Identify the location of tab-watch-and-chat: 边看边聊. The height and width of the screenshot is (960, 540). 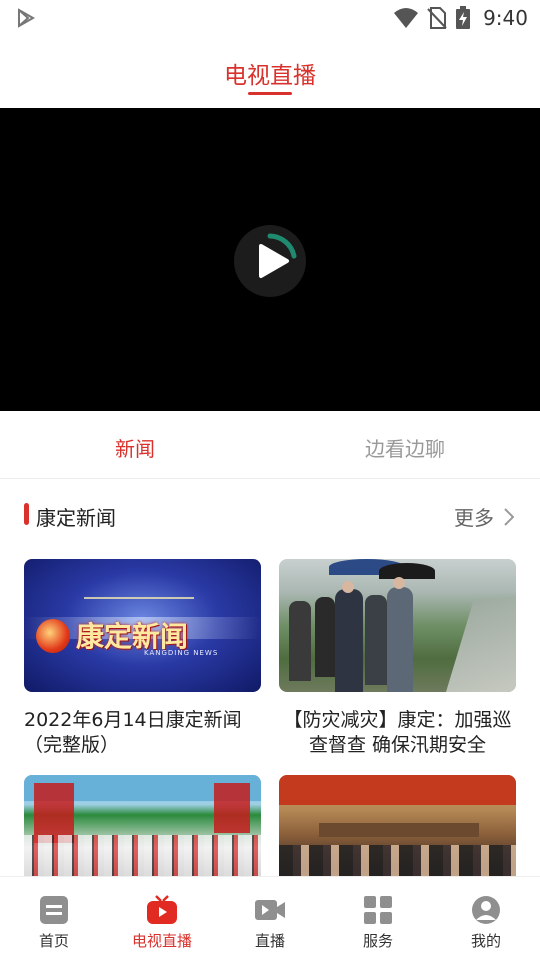
(405, 447).